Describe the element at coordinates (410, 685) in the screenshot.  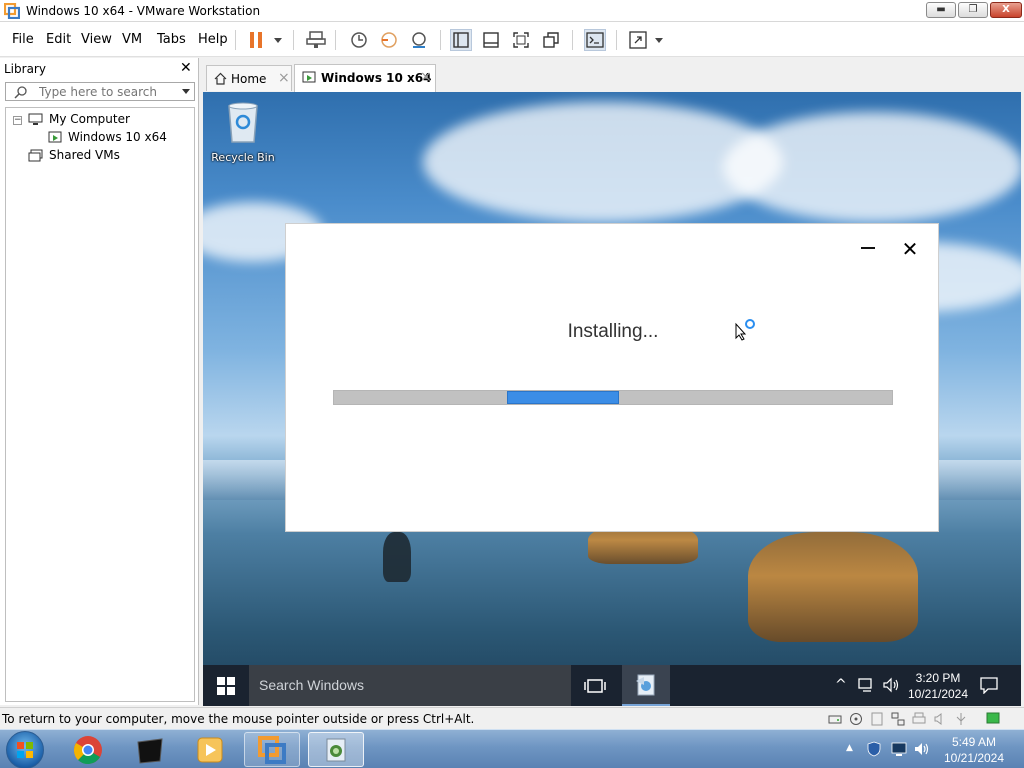
I see `guest-search-box: Search Windows` at that location.